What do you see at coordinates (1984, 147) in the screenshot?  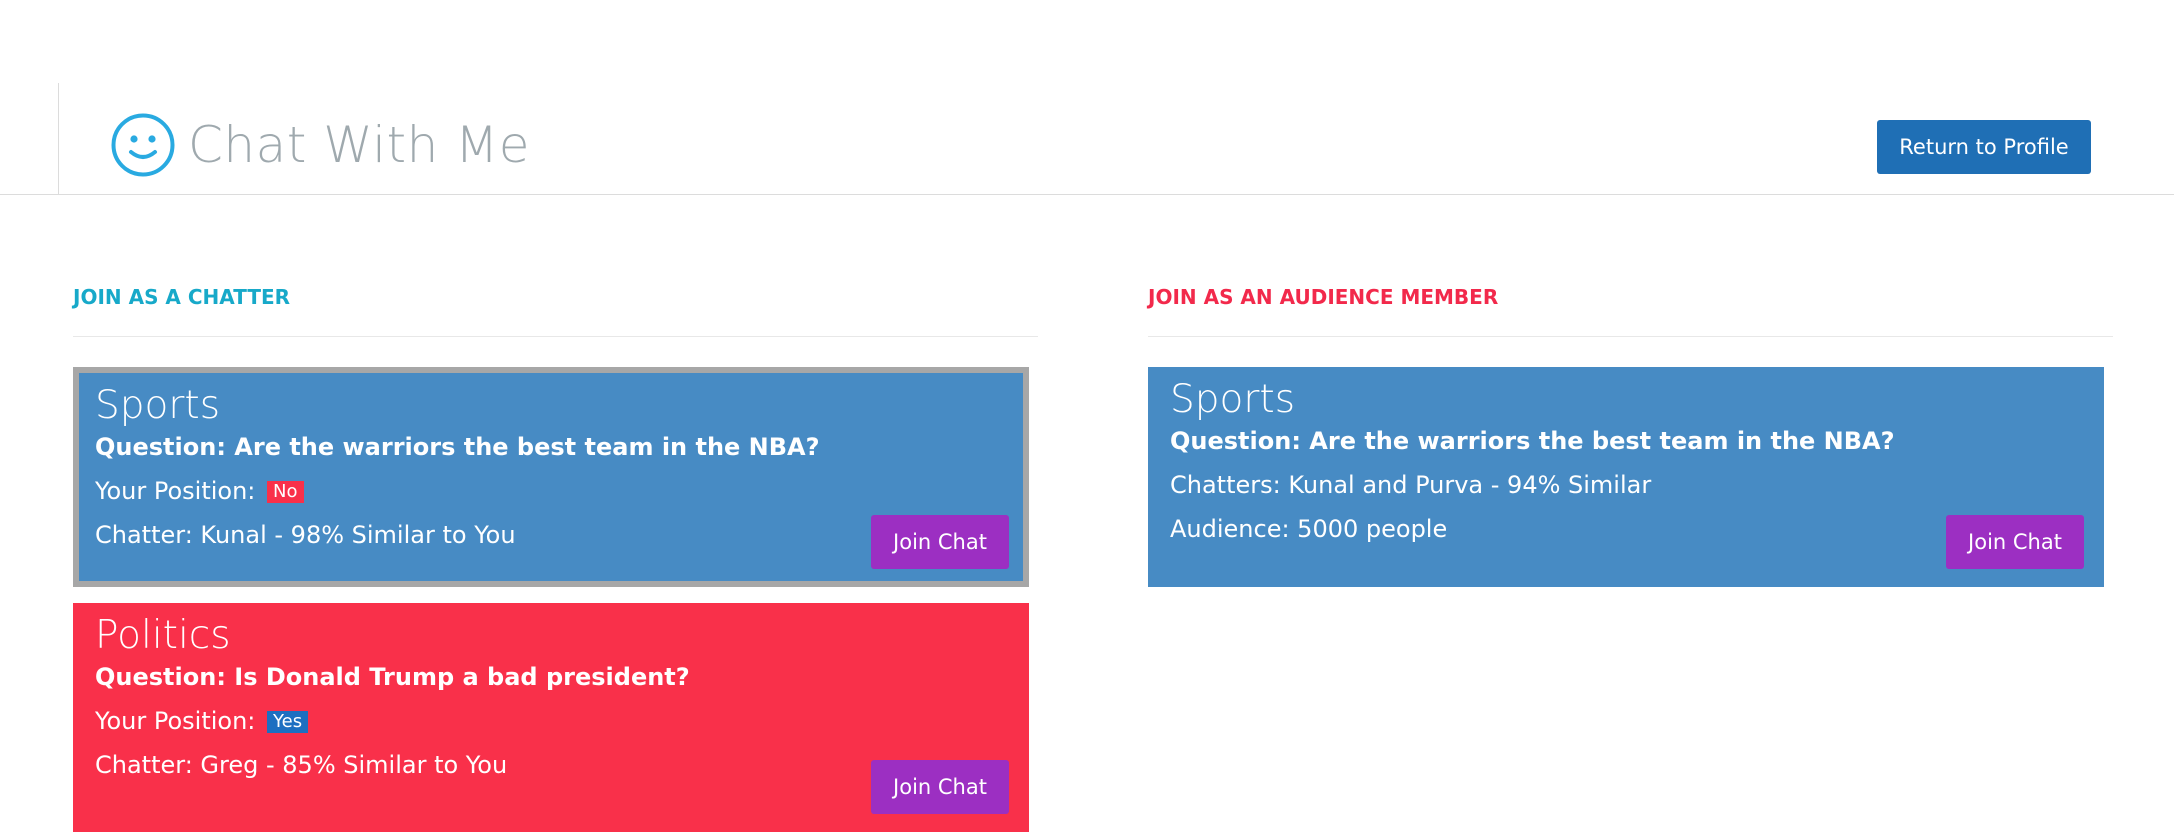 I see `return-to-profile-button: Return to Profile` at bounding box center [1984, 147].